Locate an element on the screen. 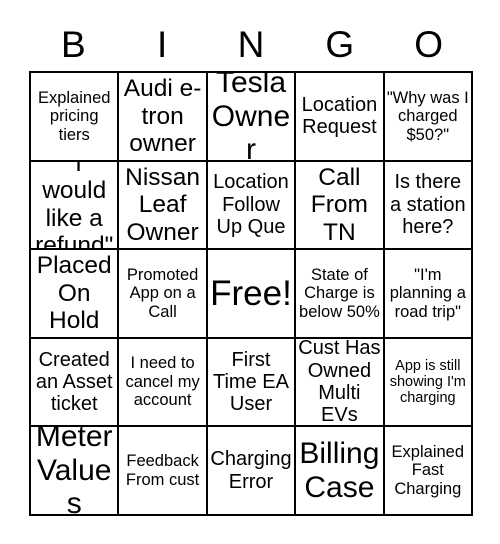 The height and width of the screenshot is (544, 500). bingo-cell-label: Location Follow Up Que is located at coordinates (251, 205).